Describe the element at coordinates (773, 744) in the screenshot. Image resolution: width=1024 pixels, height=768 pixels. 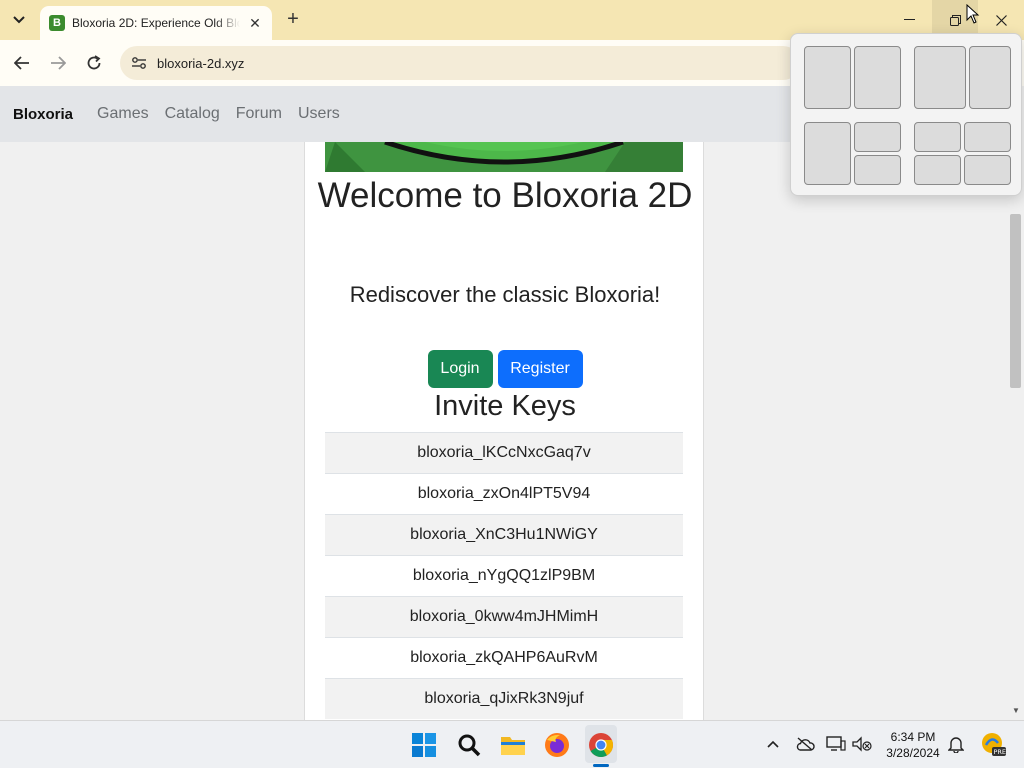
I see `show-hidden-icons-chevron-icon` at that location.